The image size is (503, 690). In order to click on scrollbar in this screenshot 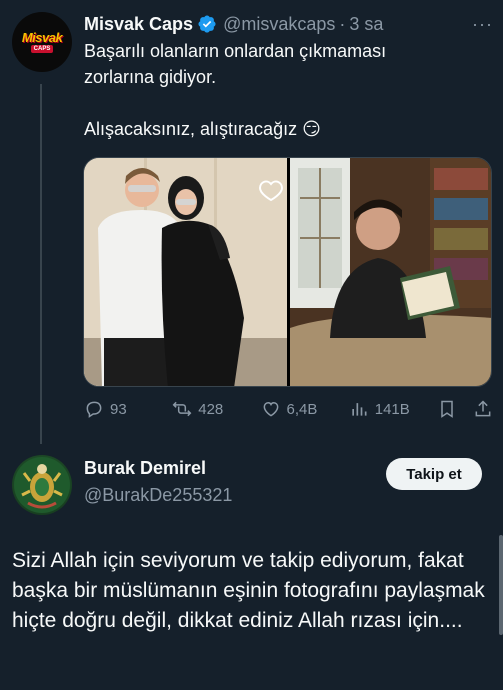, I will do `click(501, 585)`.